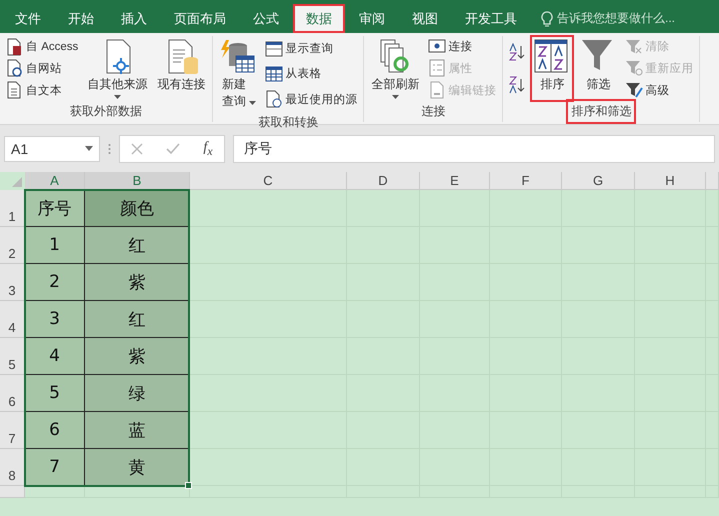 Image resolution: width=719 pixels, height=516 pixels. What do you see at coordinates (311, 99) in the screenshot?
I see `ribbon-button: 最近使用的源` at bounding box center [311, 99].